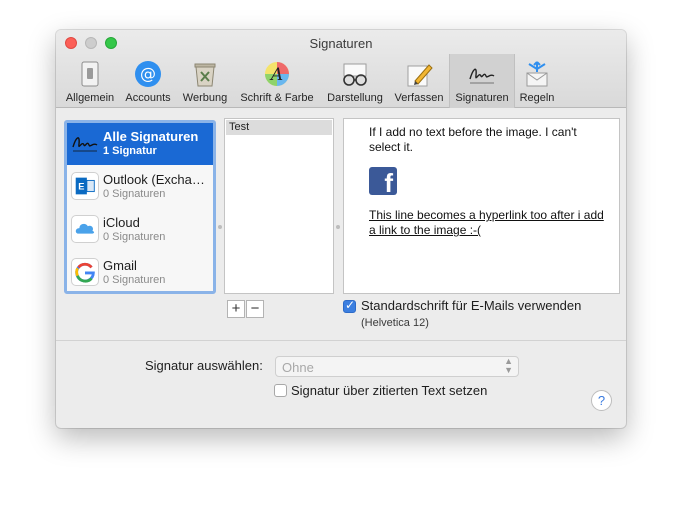  I want to click on glasses-icon, so click(355, 74).